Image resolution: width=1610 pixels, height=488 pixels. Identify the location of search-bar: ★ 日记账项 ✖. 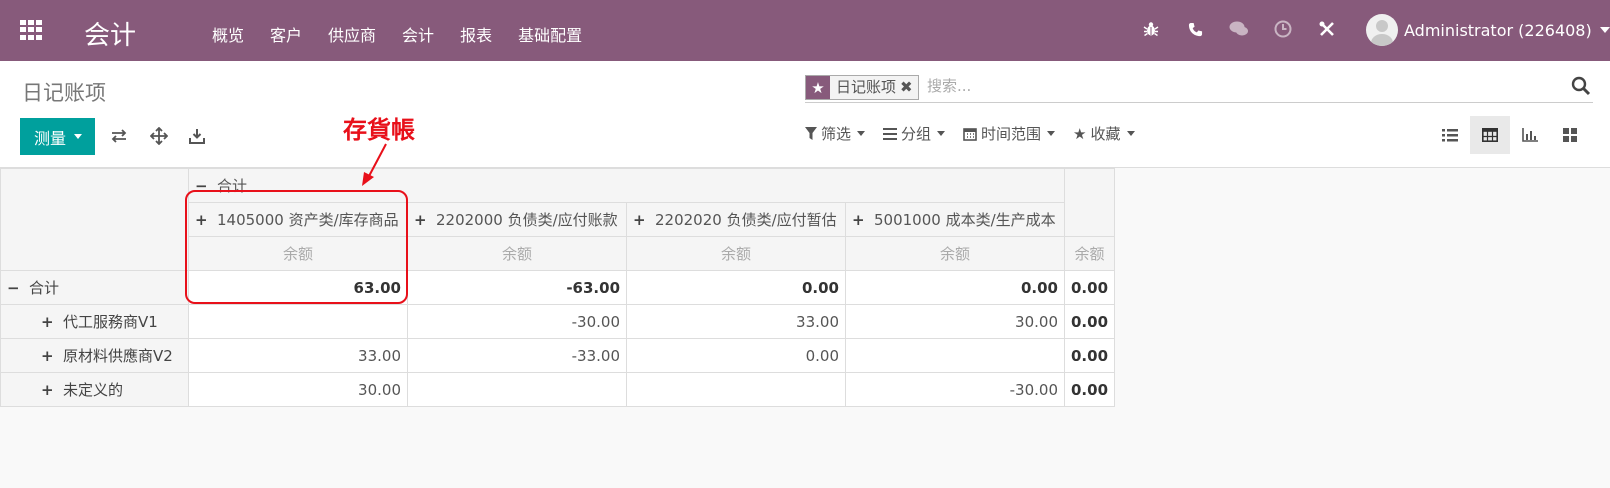
(1199, 88).